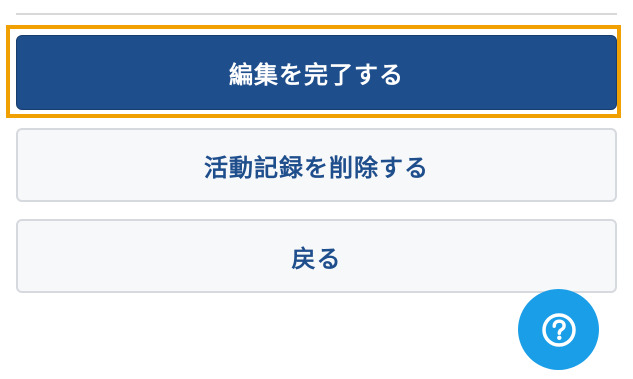 The height and width of the screenshot is (379, 633). I want to click on question-circle-icon, so click(559, 330).